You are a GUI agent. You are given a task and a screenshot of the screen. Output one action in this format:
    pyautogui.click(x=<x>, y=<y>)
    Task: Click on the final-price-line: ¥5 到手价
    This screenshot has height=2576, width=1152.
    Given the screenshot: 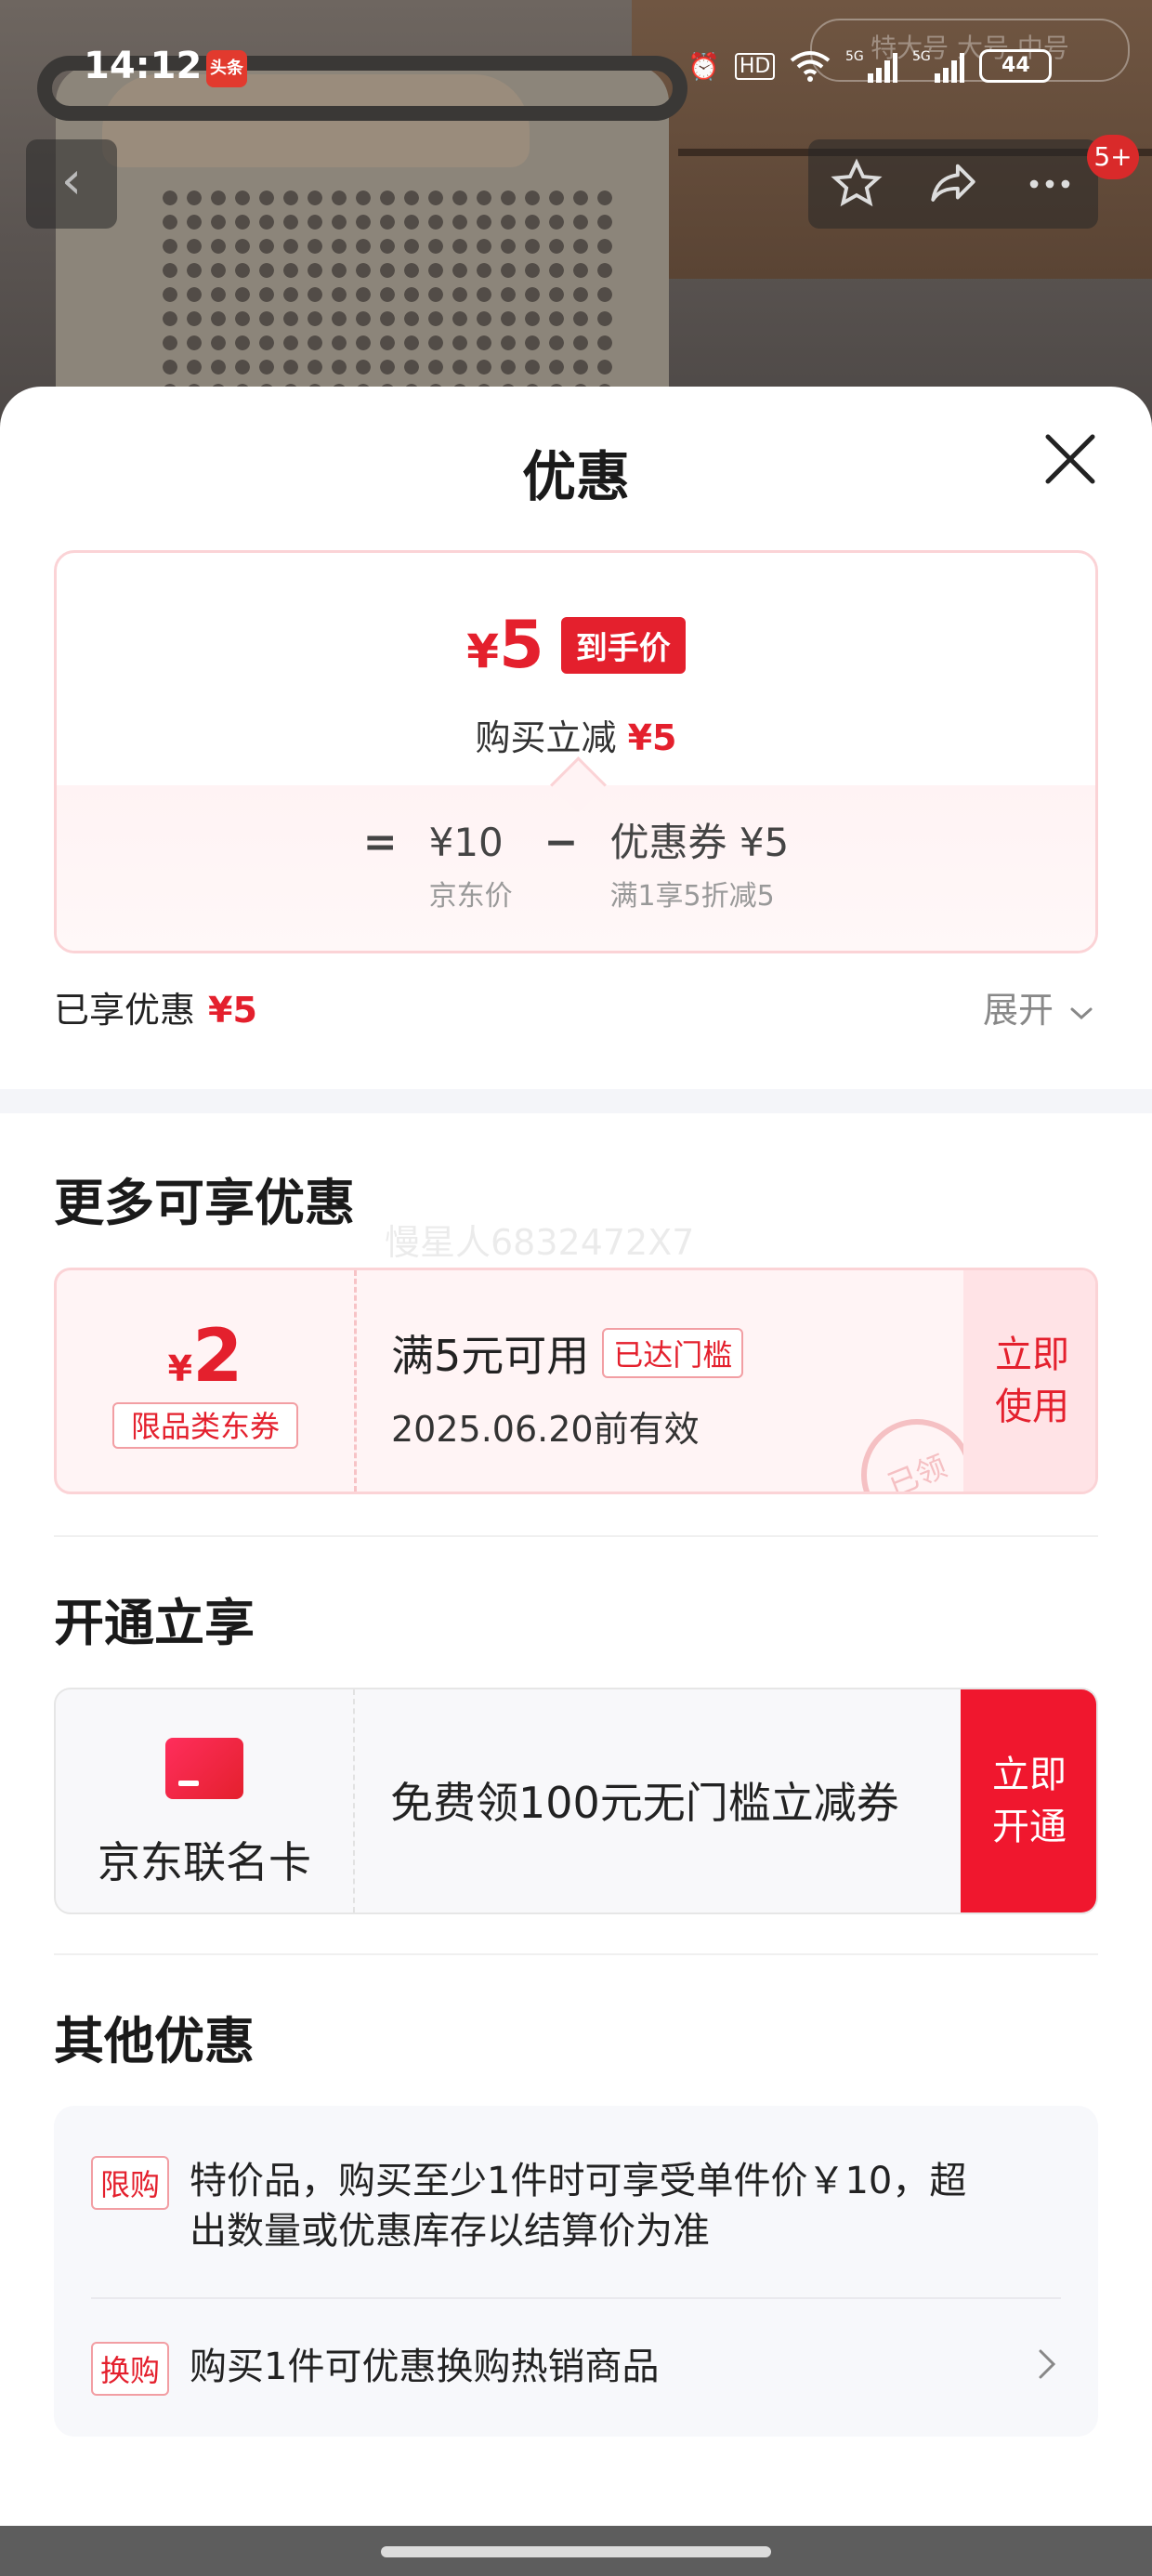 What is the action you would take?
    pyautogui.click(x=576, y=645)
    